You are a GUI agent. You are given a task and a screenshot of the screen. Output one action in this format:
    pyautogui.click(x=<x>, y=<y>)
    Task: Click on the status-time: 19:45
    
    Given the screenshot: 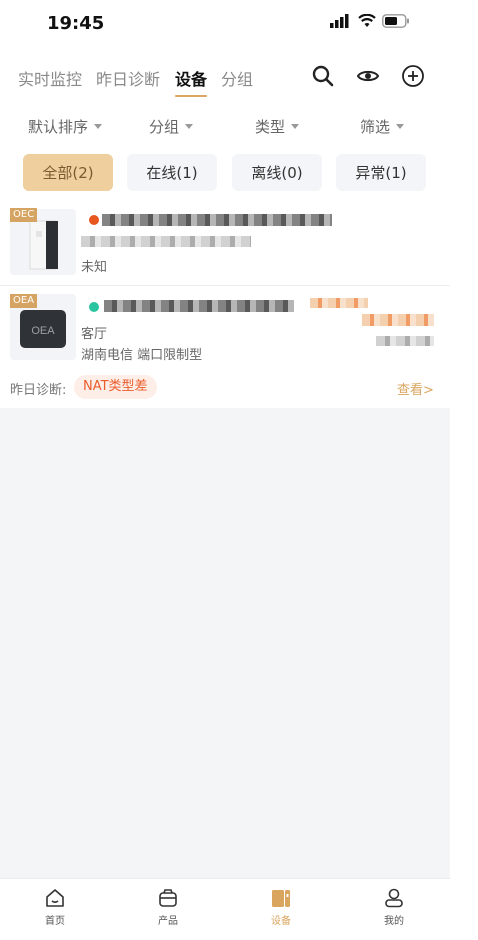 What is the action you would take?
    pyautogui.click(x=76, y=23)
    